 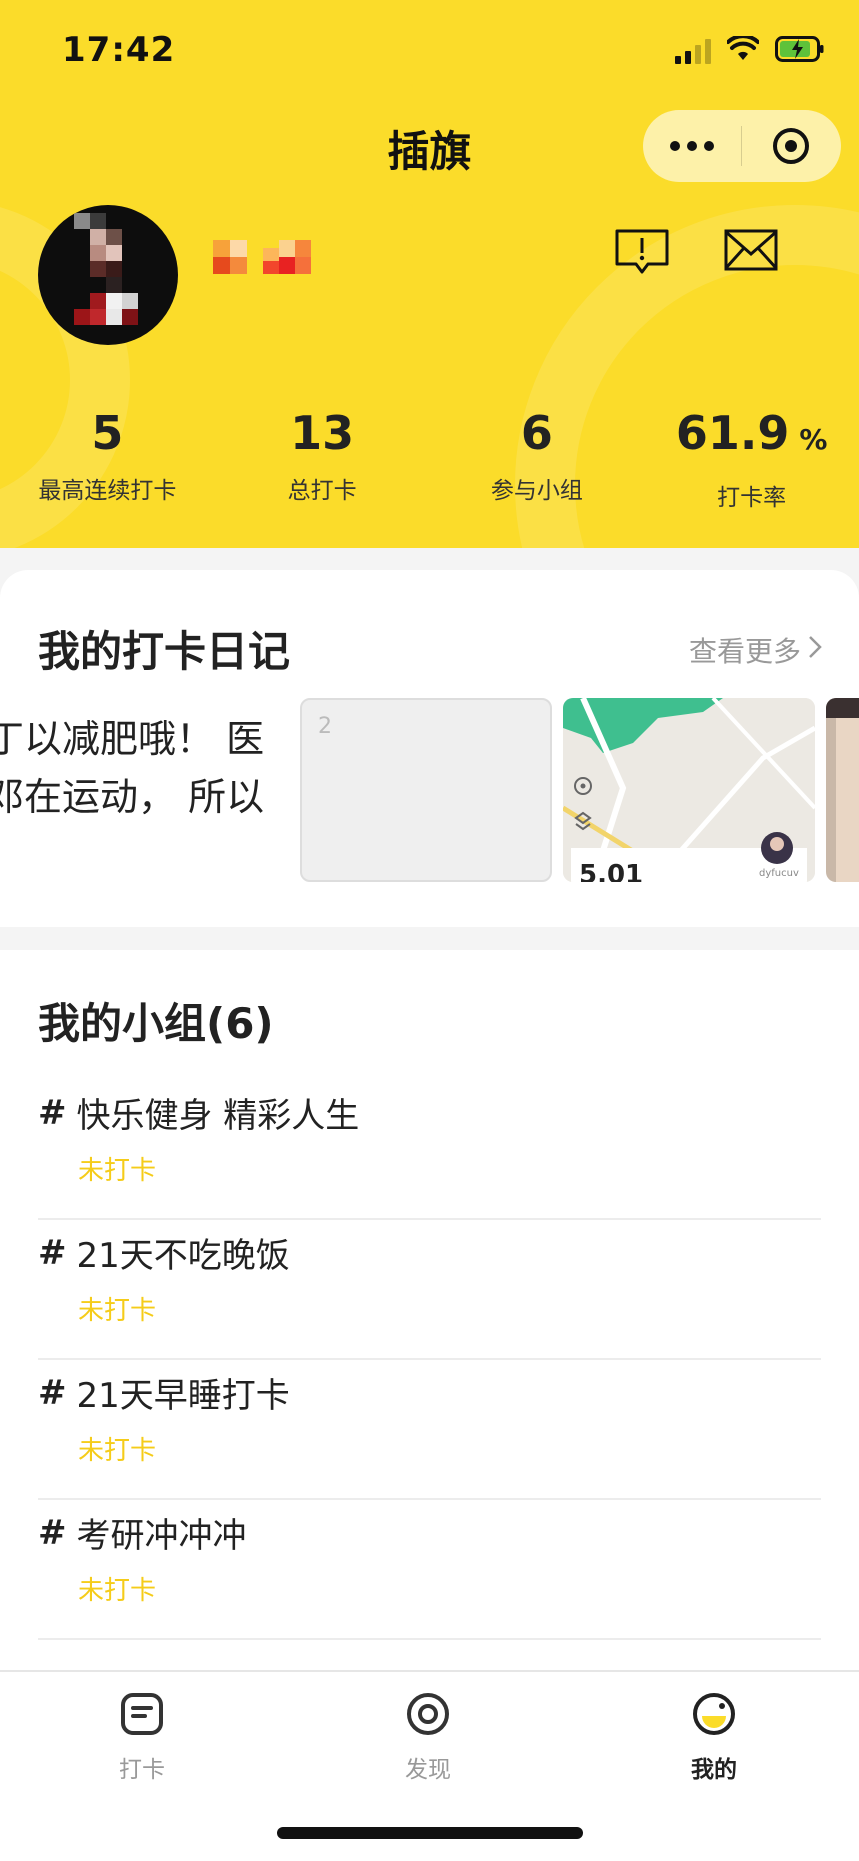 What do you see at coordinates (732, 433) in the screenshot?
I see `stat-value: 61.9` at bounding box center [732, 433].